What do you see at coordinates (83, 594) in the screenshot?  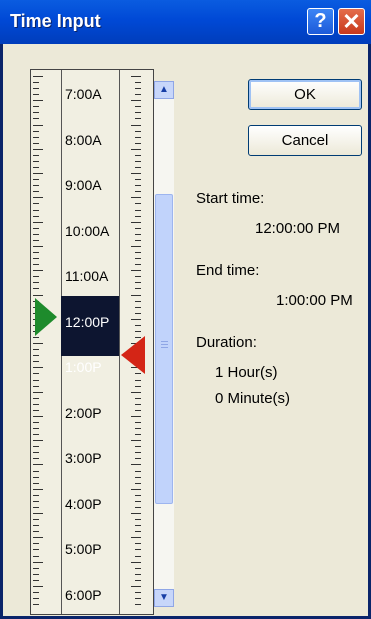 I see `hour-label: 6:00P` at bounding box center [83, 594].